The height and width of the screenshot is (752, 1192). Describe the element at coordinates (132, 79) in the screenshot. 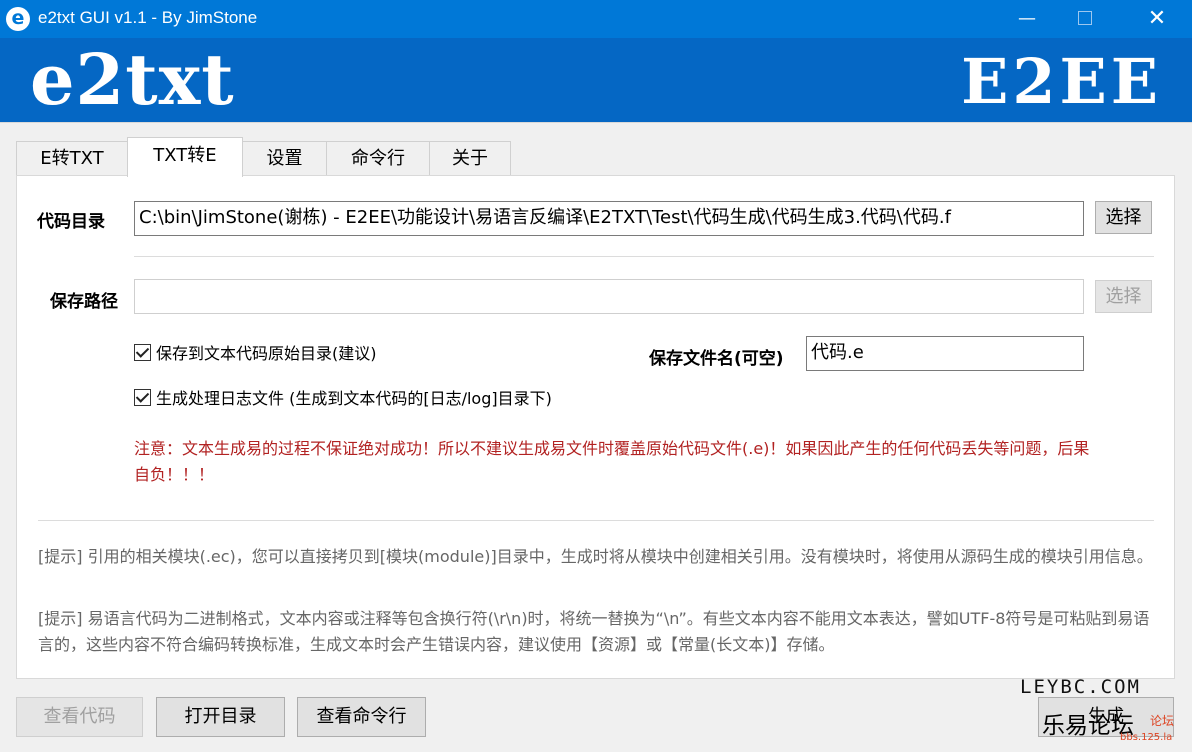

I see `e2txt-logo: e2txt` at that location.